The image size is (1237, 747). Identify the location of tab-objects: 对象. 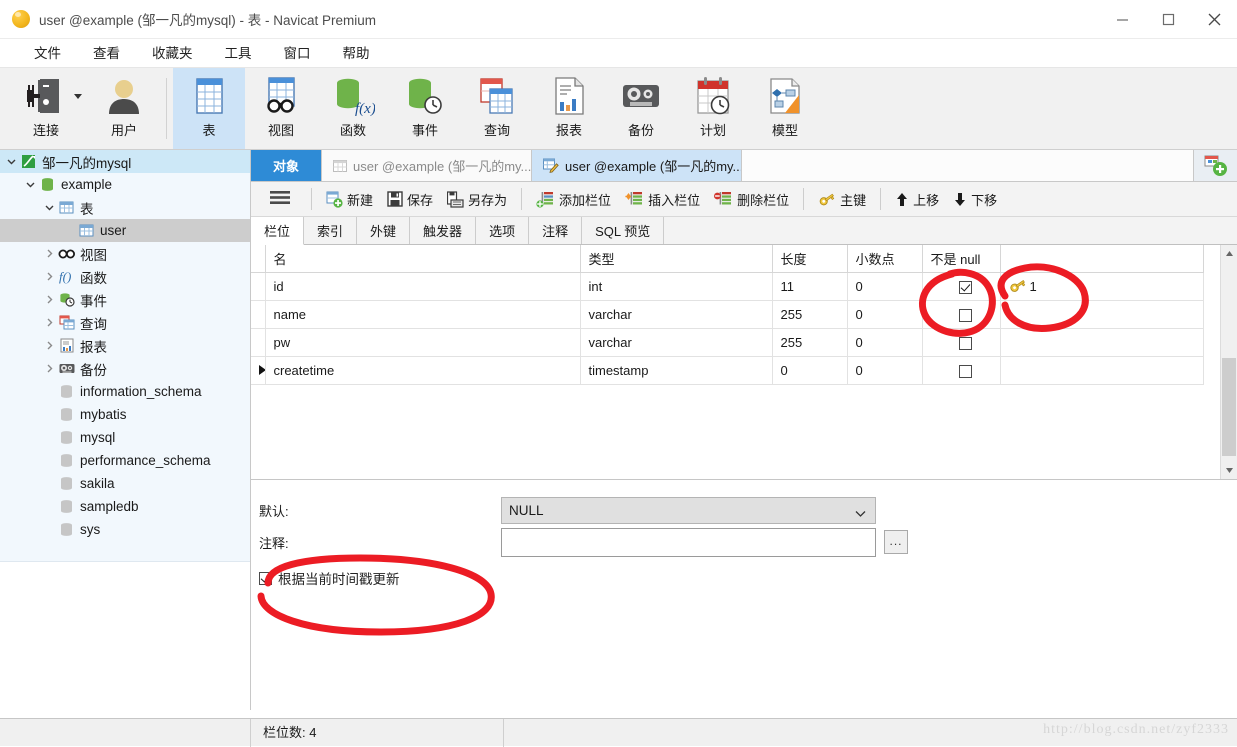
(287, 165).